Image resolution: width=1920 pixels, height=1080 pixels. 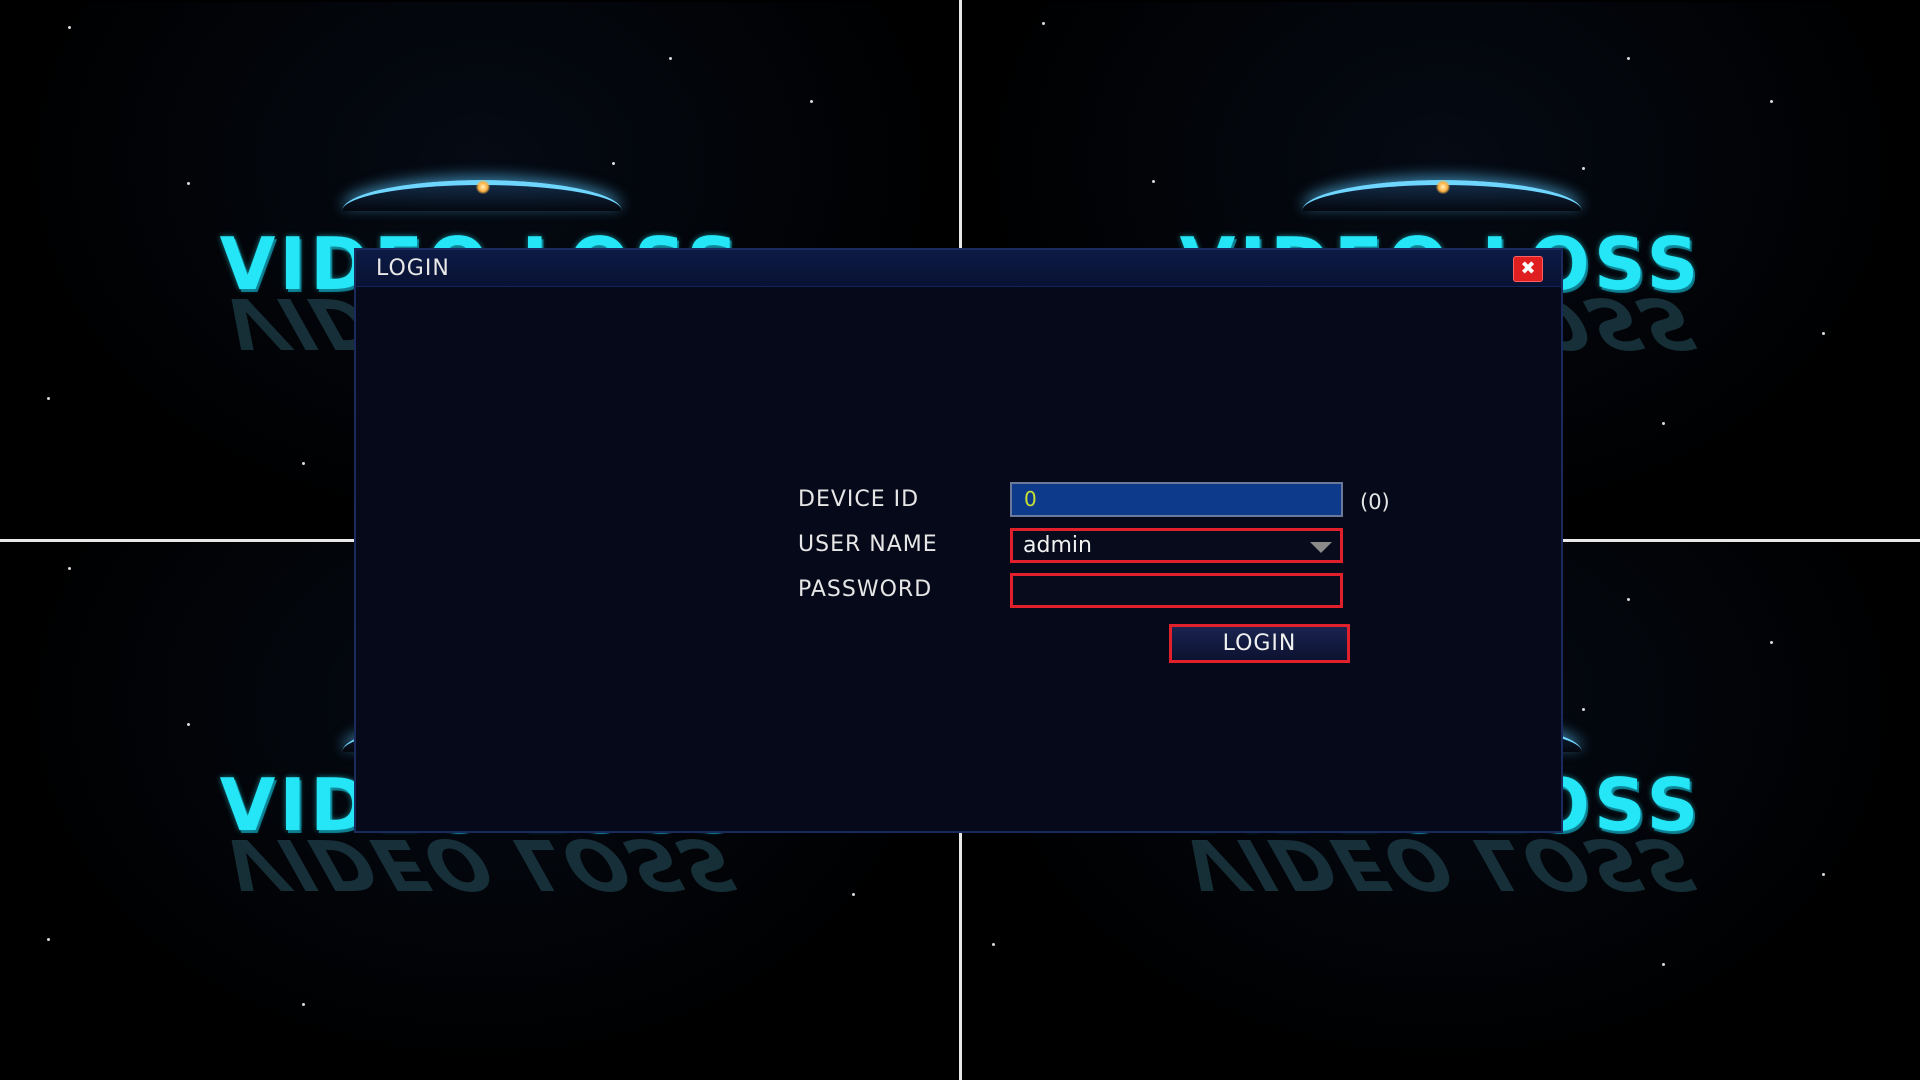 I want to click on username-select: admin, so click(x=1176, y=545).